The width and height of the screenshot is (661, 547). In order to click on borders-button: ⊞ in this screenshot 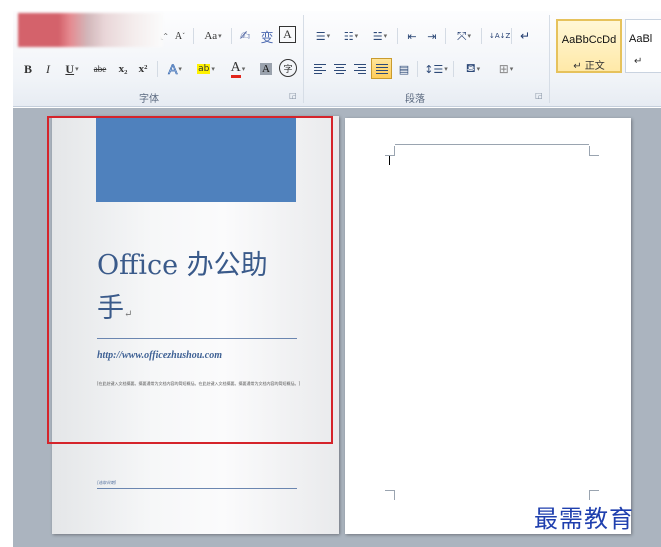, I will do `click(506, 69)`.